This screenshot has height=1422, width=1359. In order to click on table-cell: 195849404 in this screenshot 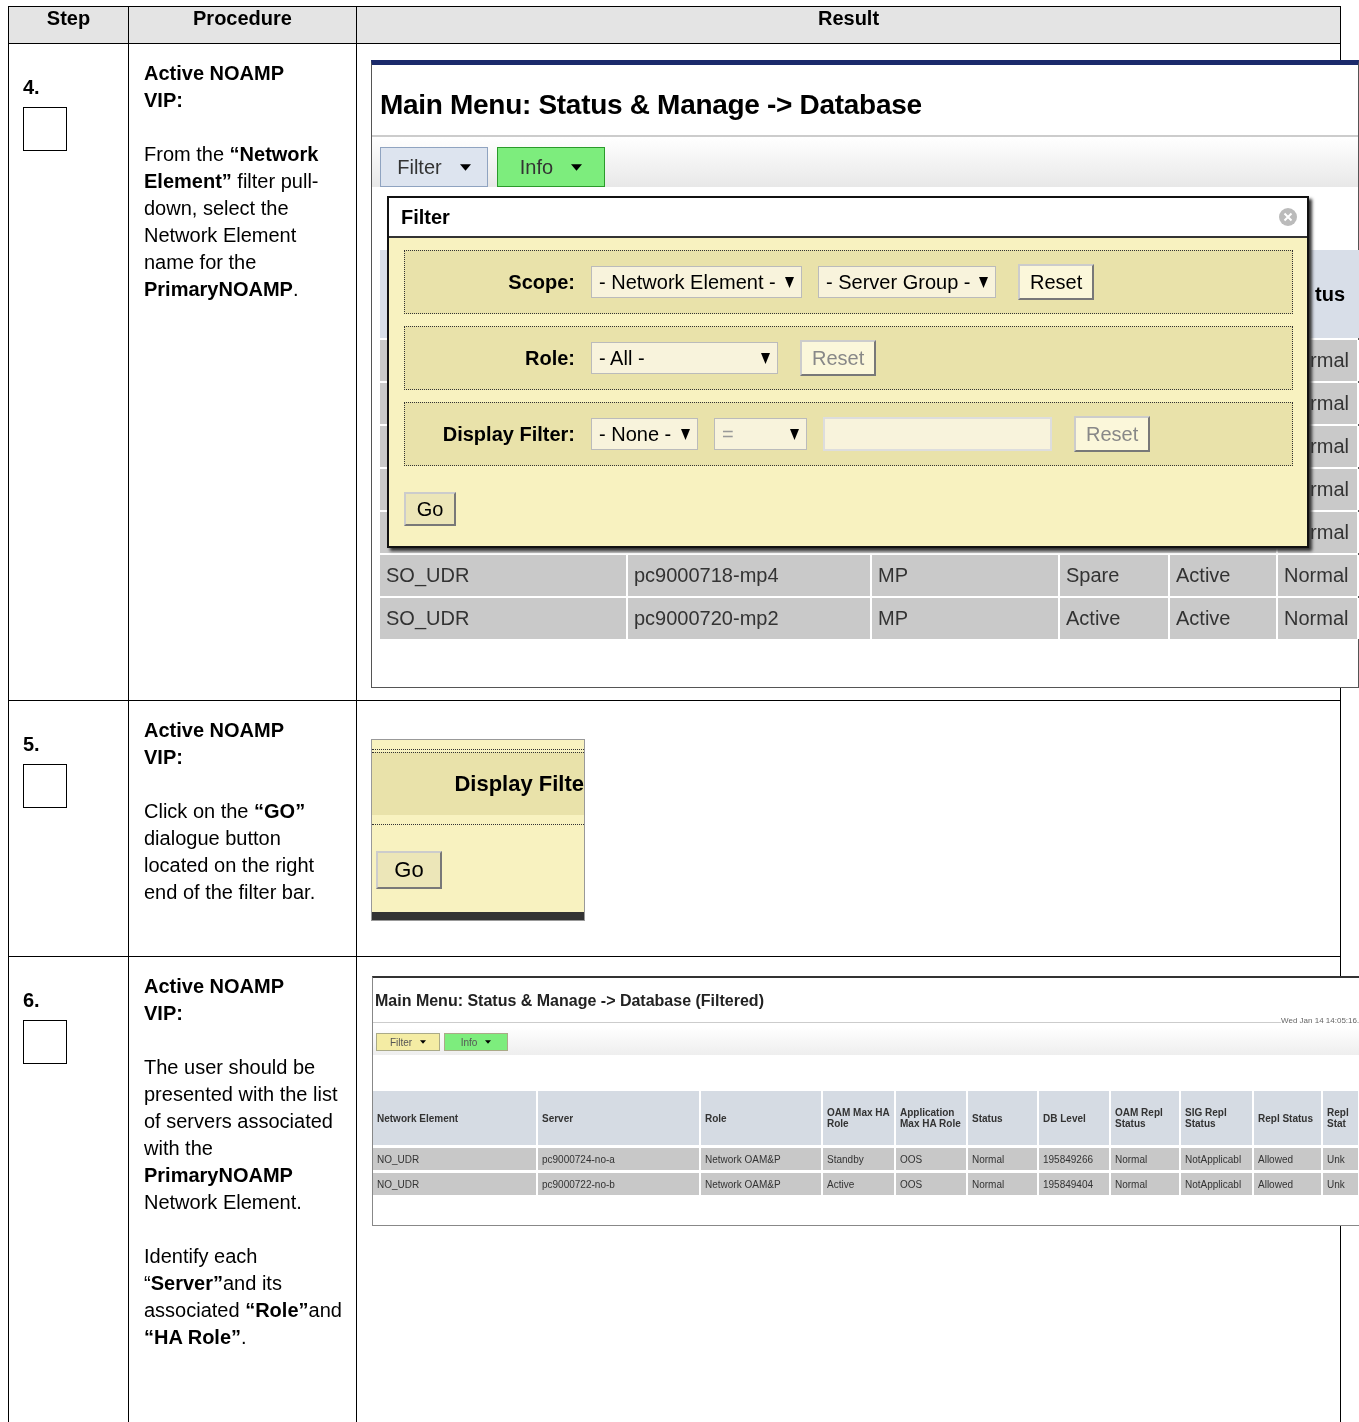, I will do `click(1075, 1184)`.